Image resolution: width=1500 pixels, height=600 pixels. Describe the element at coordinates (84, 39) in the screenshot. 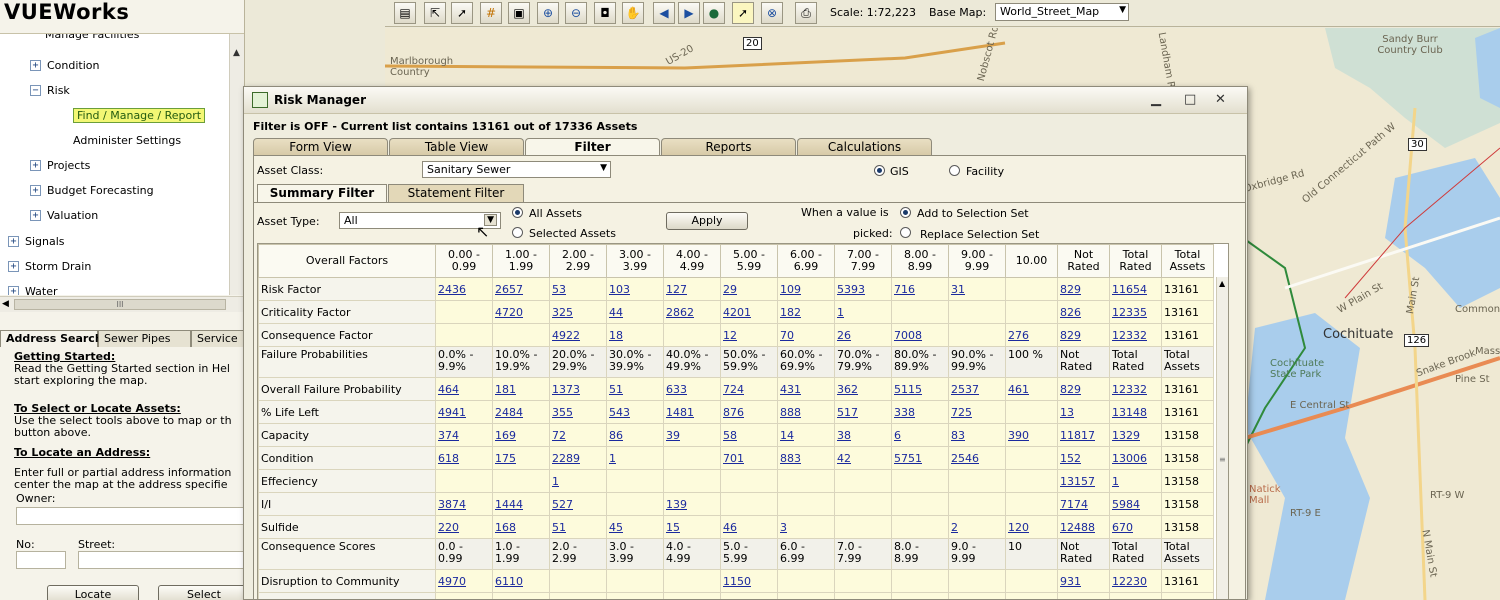

I see `tree-item-manage-facilities: Manage Facilities` at that location.